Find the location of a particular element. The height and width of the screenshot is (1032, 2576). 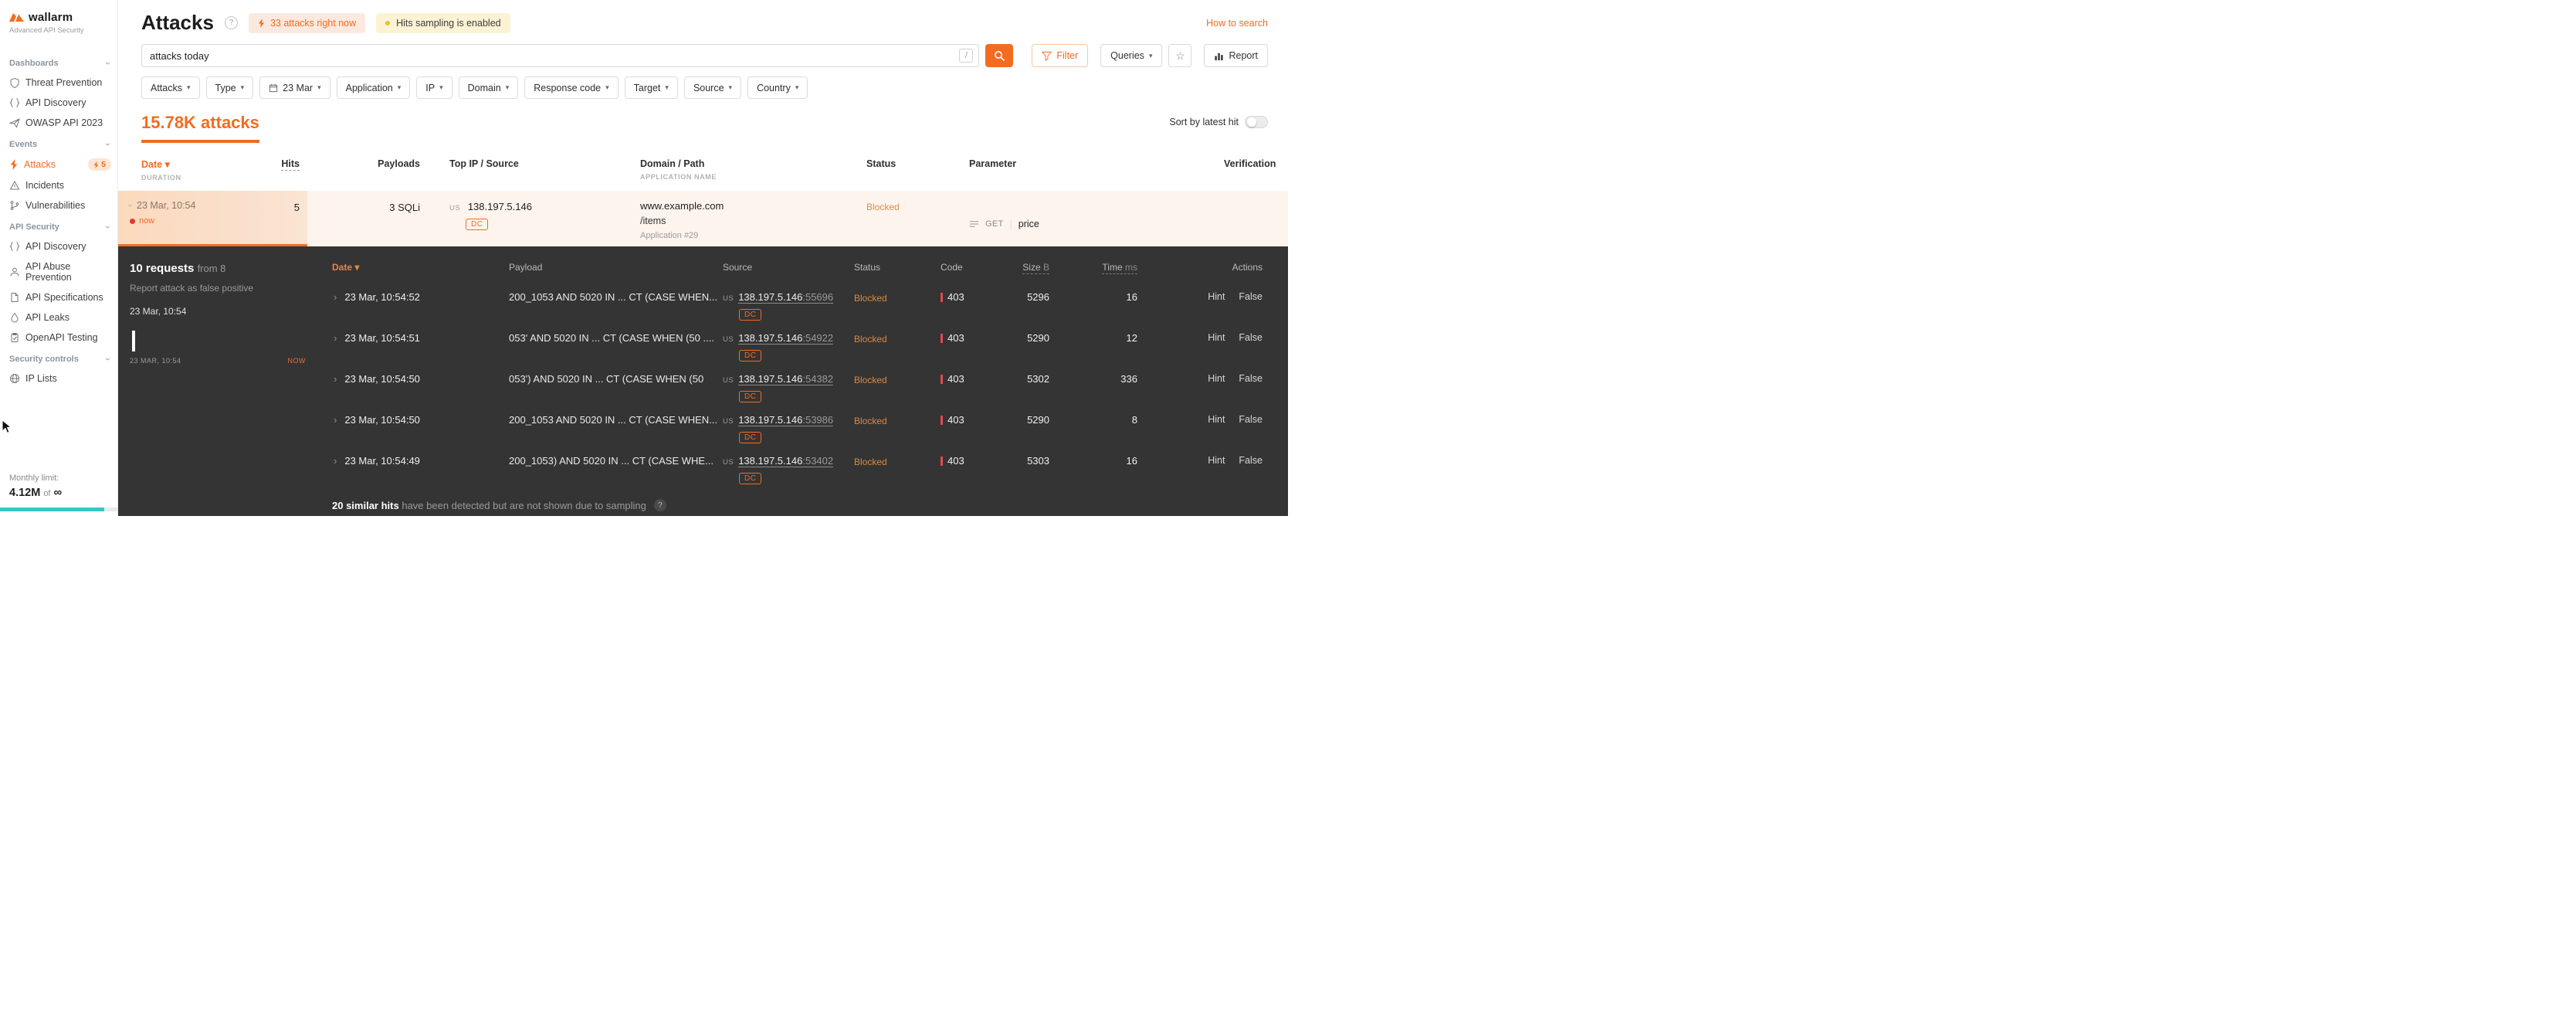

attack-date: › 23 Mar, 10:54 is located at coordinates (160, 205).